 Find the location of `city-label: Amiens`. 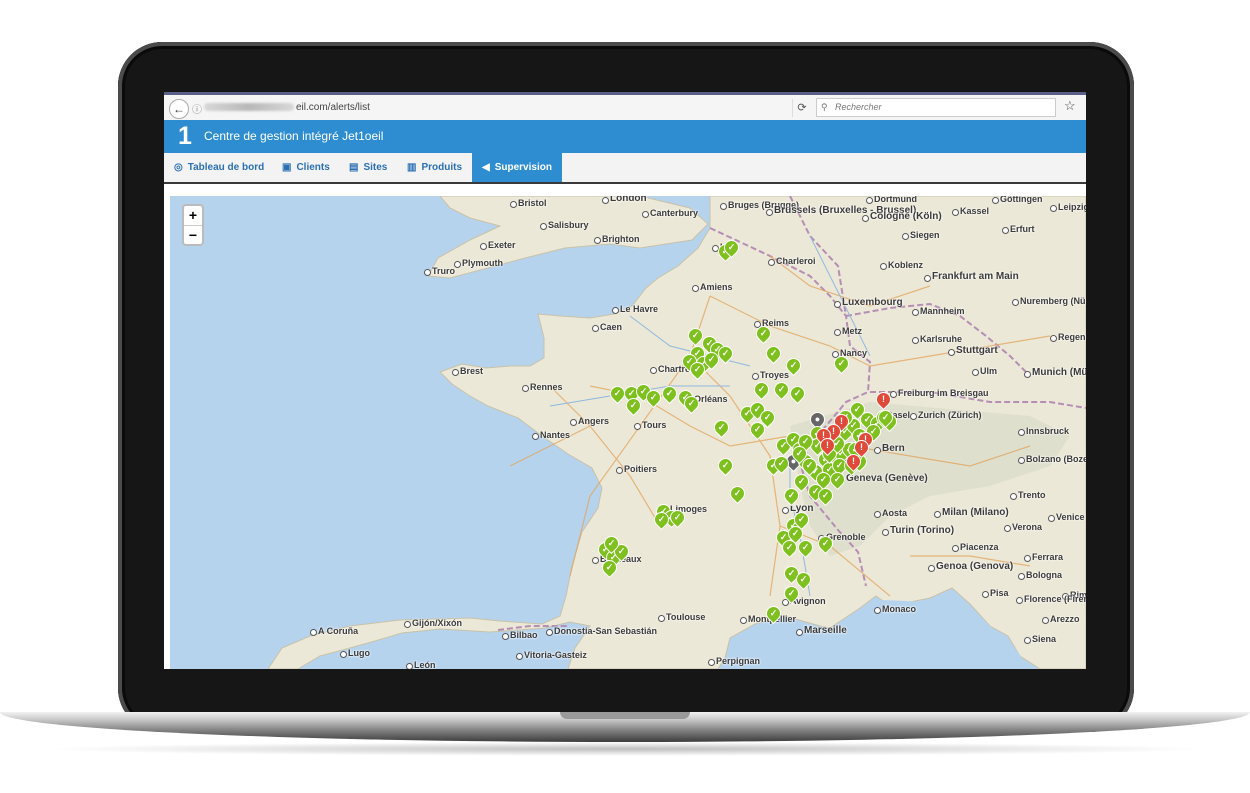

city-label: Amiens is located at coordinates (716, 287).